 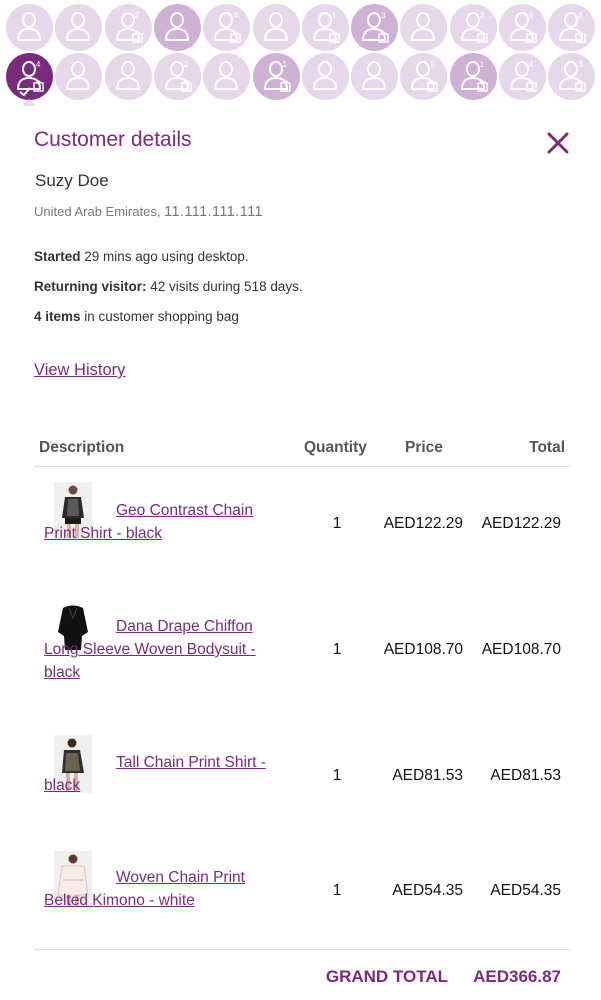 What do you see at coordinates (580, 15) in the screenshot?
I see `visitor-item-count: 8` at bounding box center [580, 15].